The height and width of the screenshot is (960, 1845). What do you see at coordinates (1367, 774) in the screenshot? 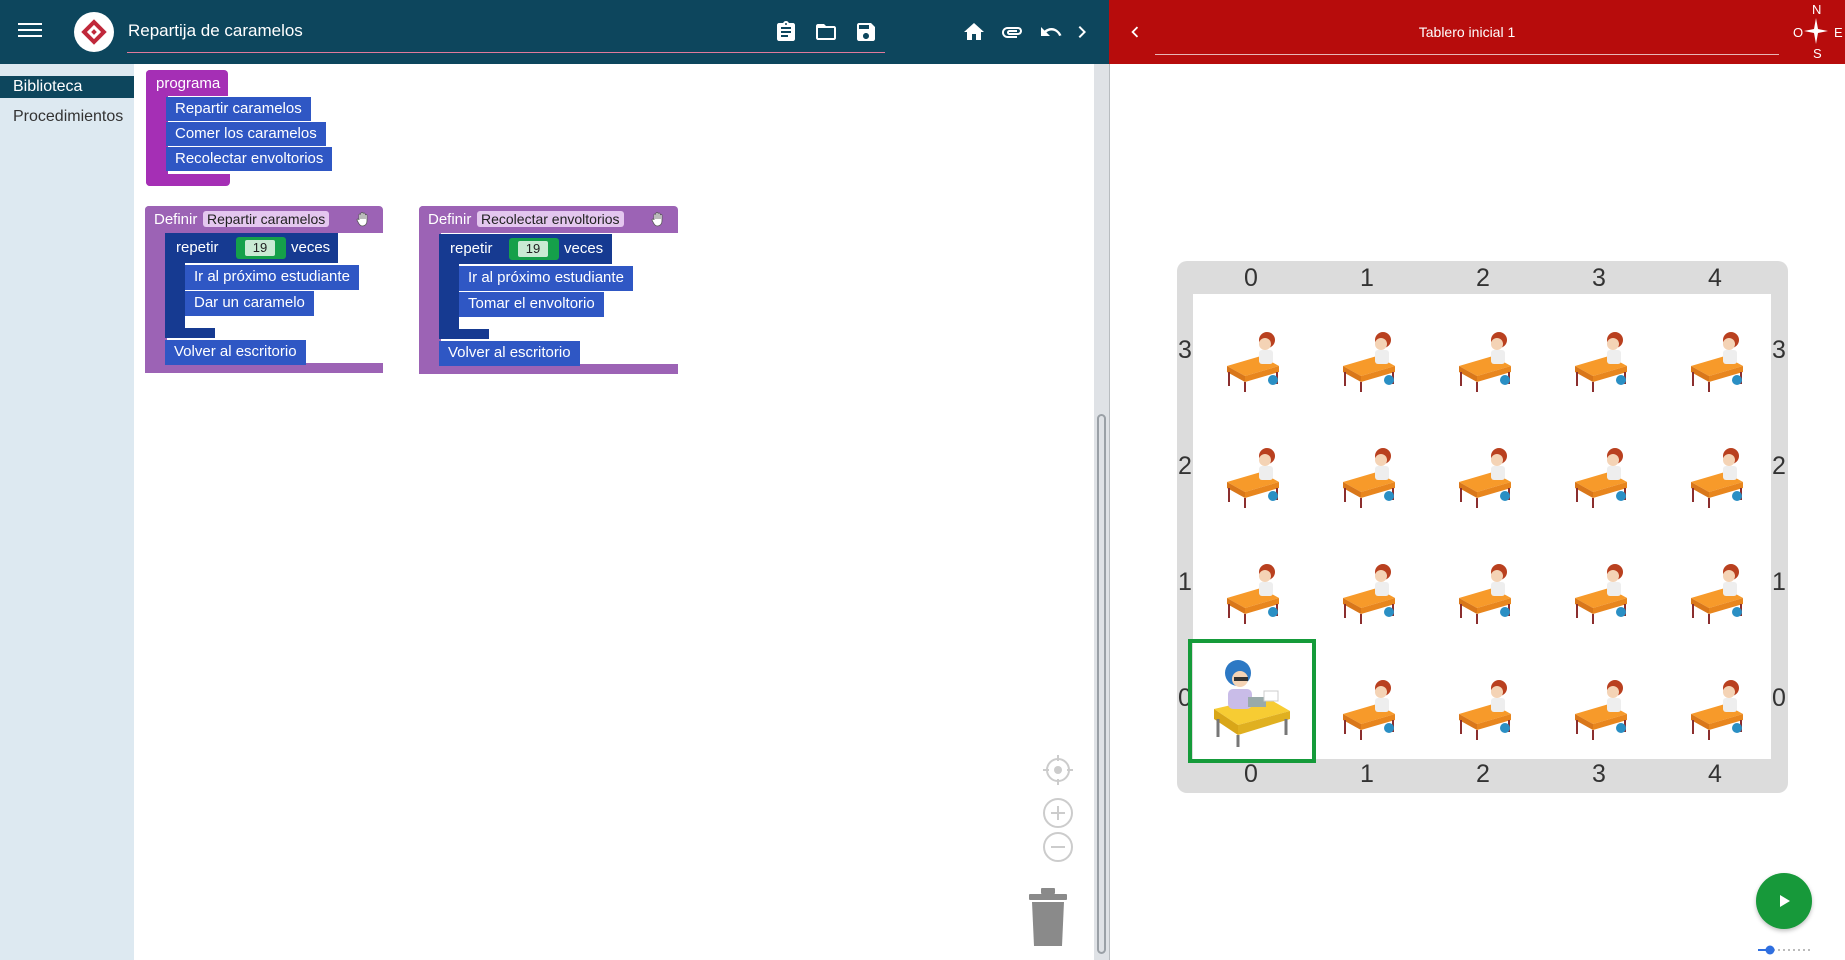
I see `column-label-bottom: 1` at bounding box center [1367, 774].